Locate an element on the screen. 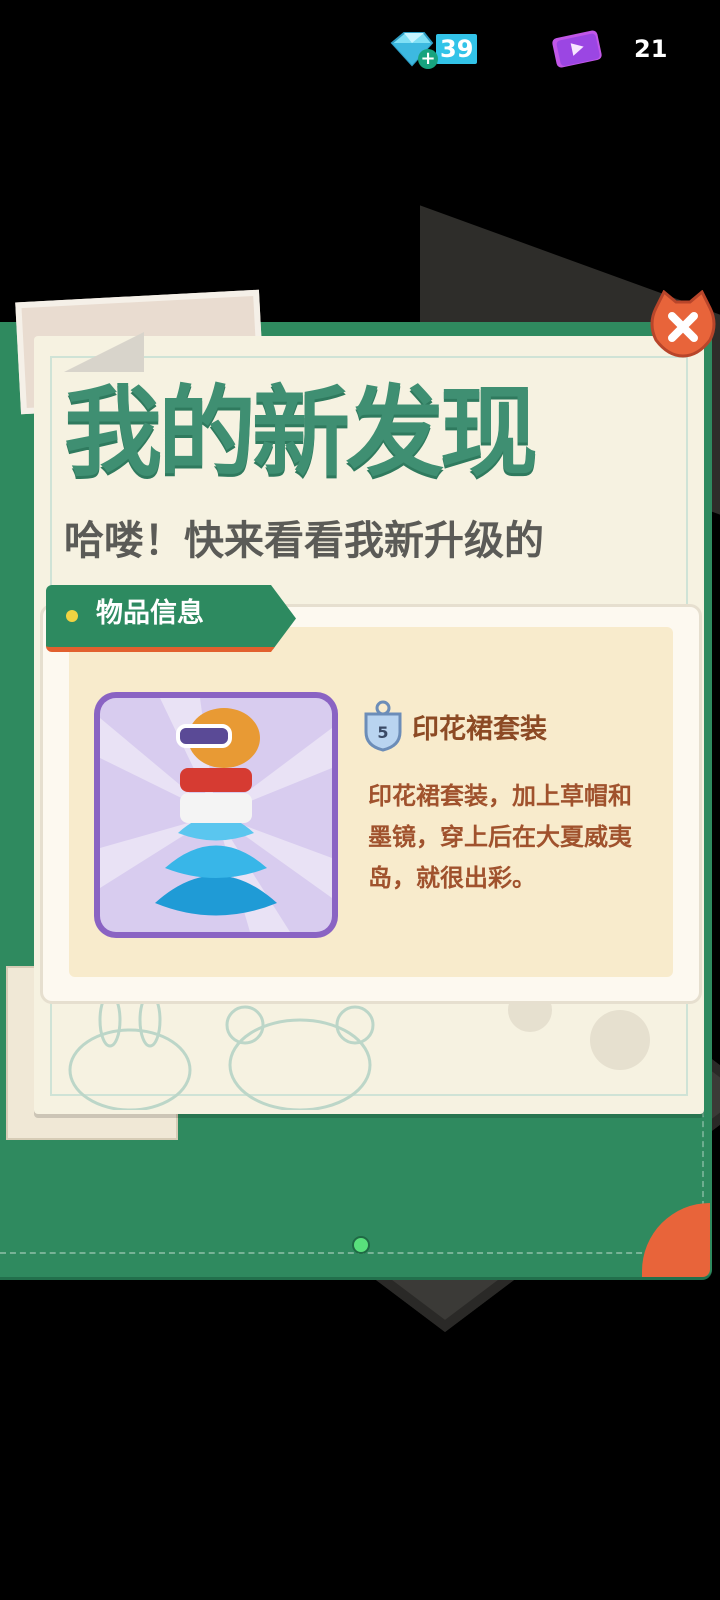 This screenshot has height=1600, width=720. item-name: 印花裙套装 is located at coordinates (479, 729).